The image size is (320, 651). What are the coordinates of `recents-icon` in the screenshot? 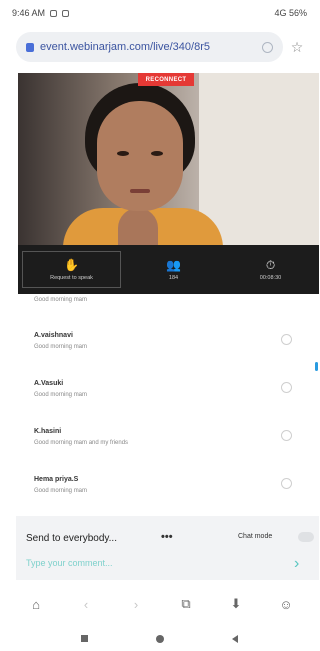 It's located at (84, 638).